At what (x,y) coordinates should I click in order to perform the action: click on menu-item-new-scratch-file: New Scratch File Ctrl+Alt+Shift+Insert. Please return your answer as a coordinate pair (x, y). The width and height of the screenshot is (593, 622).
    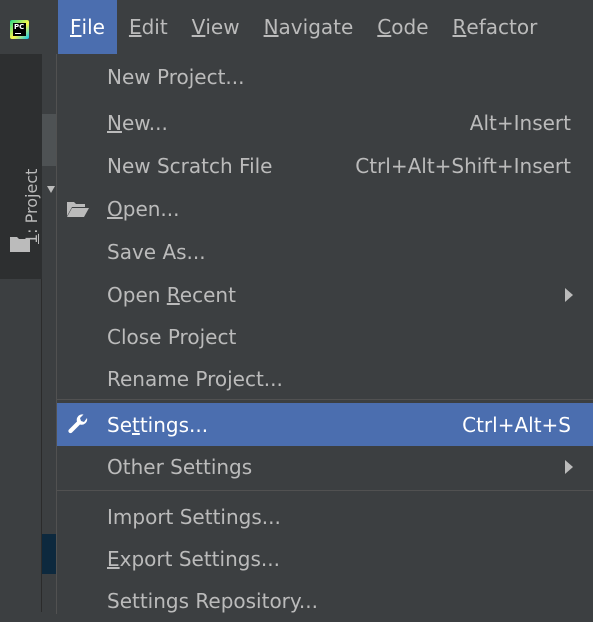
    Looking at the image, I should click on (325, 166).